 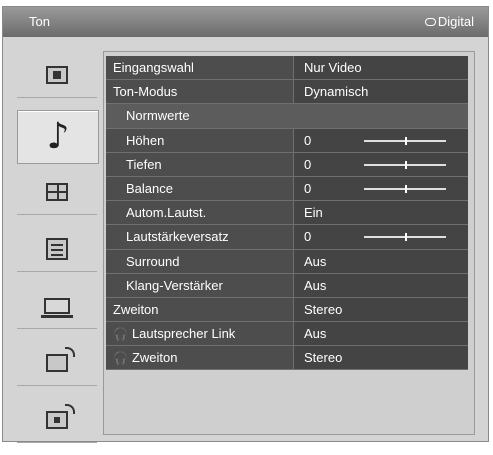 I want to click on lautstaerkeversatz-slider, so click(x=405, y=237).